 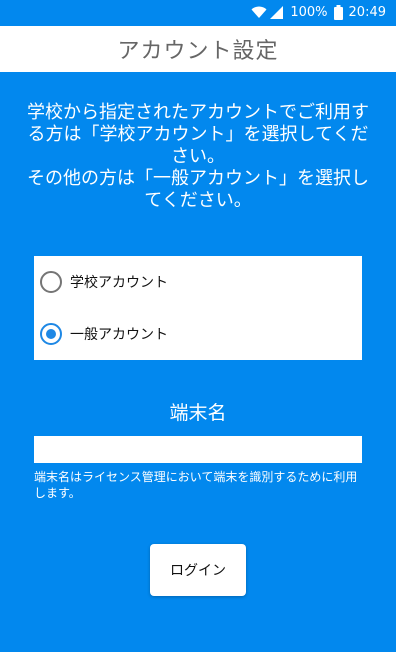 I want to click on signal-icon, so click(x=277, y=12).